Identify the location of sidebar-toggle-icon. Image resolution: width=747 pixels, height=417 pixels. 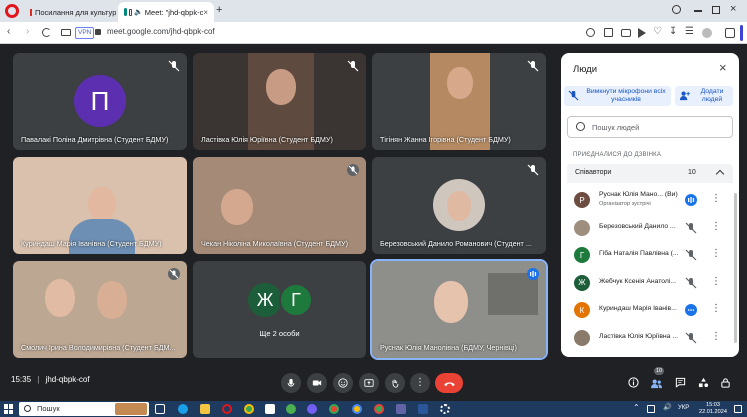
(730, 33).